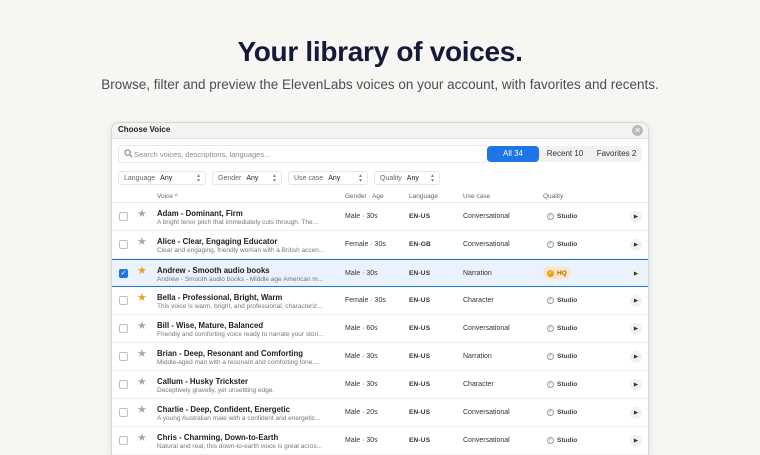 The height and width of the screenshot is (455, 760). What do you see at coordinates (247, 178) in the screenshot?
I see `gender-filter: Gender Any ▴ ▾` at bounding box center [247, 178].